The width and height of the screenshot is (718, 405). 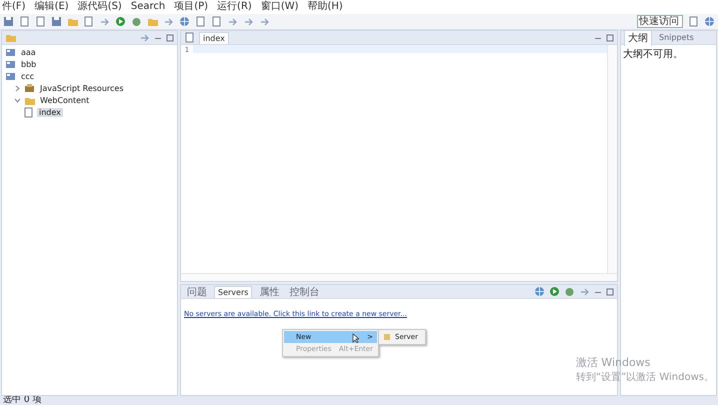 I want to click on tree-item: bbb, so click(x=28, y=64).